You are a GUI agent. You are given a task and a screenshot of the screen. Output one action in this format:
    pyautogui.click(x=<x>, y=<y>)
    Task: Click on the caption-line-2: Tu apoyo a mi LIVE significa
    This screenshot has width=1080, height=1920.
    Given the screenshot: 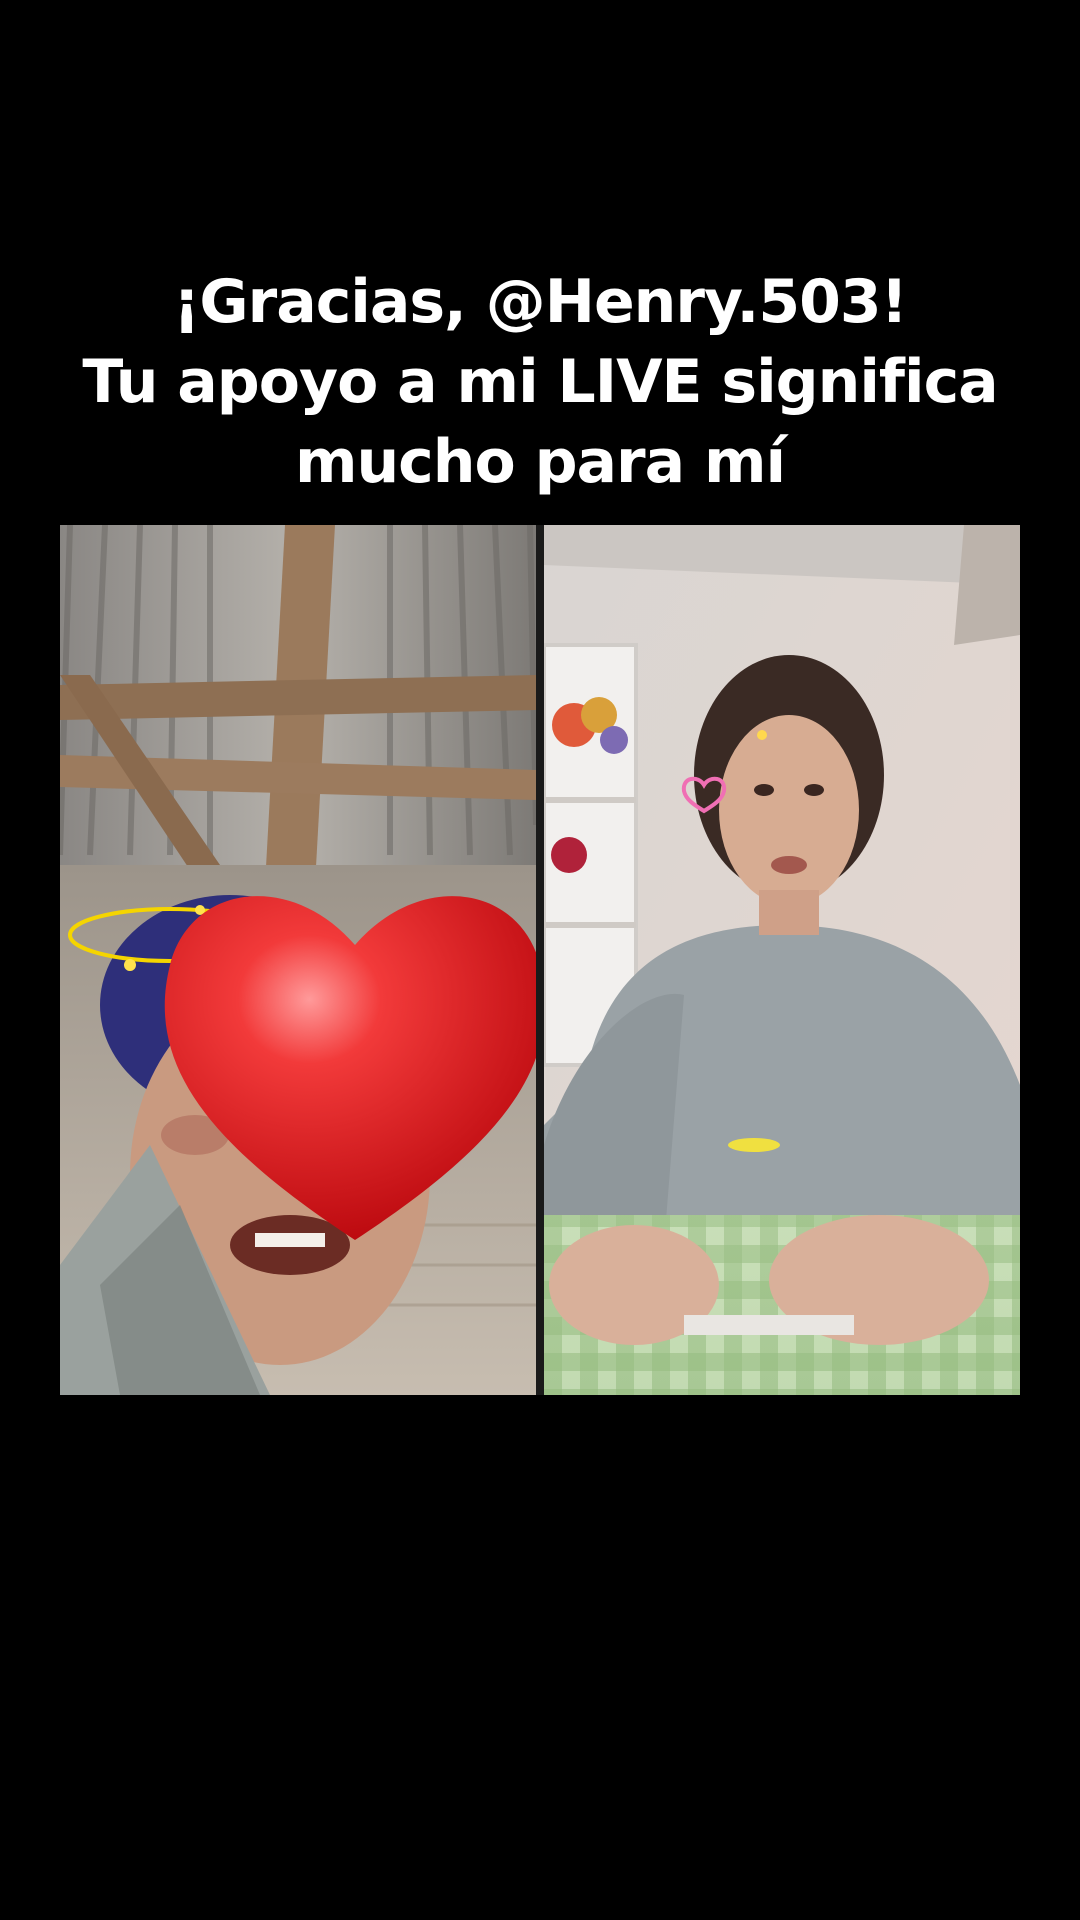 What is the action you would take?
    pyautogui.click(x=540, y=382)
    